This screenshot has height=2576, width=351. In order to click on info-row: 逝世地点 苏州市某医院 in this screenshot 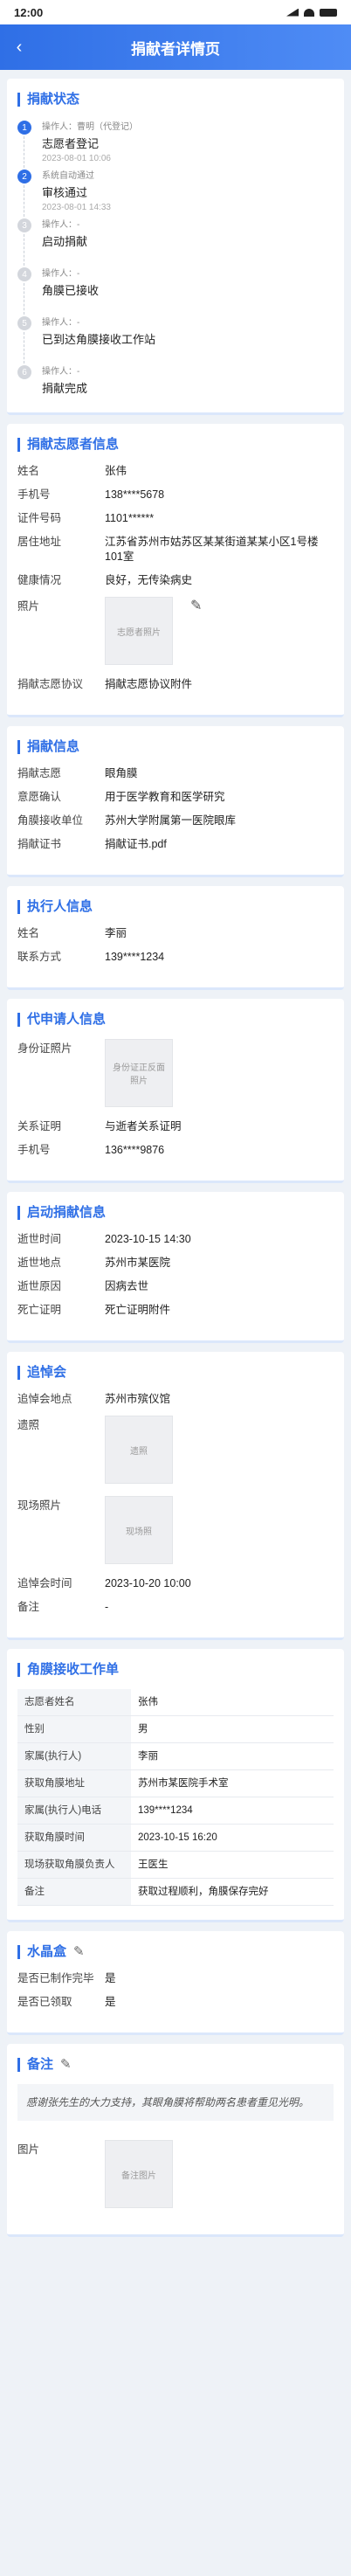, I will do `click(175, 1263)`.